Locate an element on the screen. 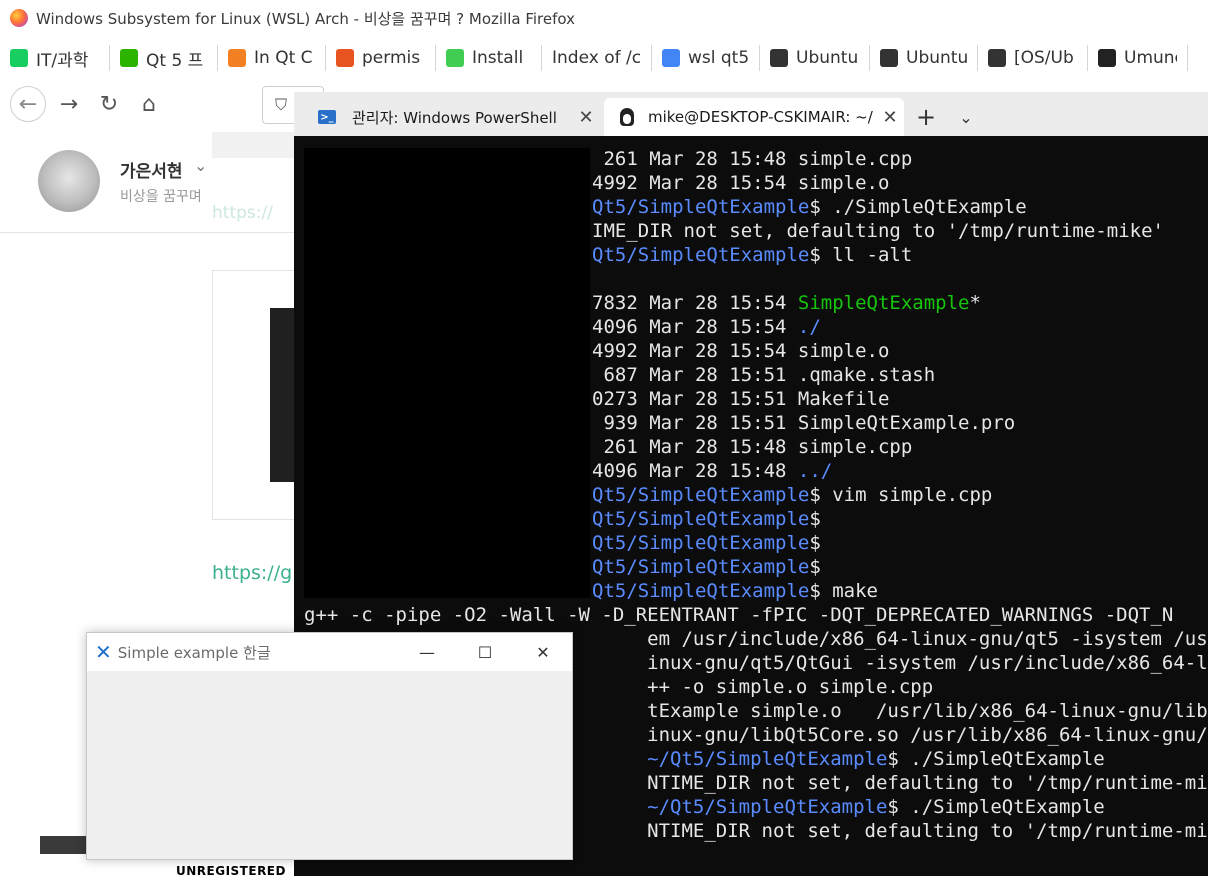 This screenshot has width=1208, height=878. terminal-line: 4096 Mar 28 15:48 ../ is located at coordinates (712, 471).